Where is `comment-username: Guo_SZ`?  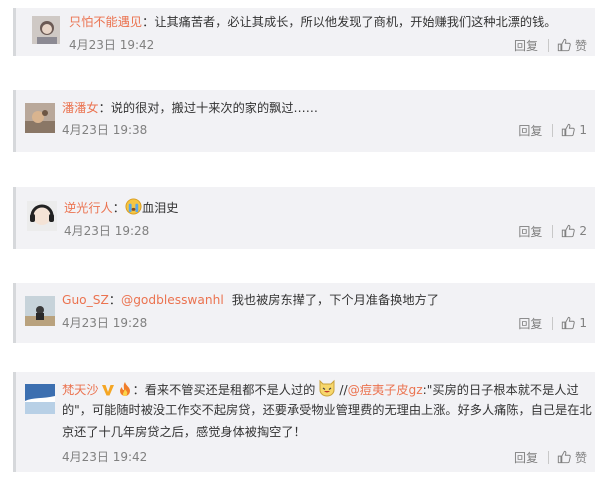 comment-username: Guo_SZ is located at coordinates (85, 300).